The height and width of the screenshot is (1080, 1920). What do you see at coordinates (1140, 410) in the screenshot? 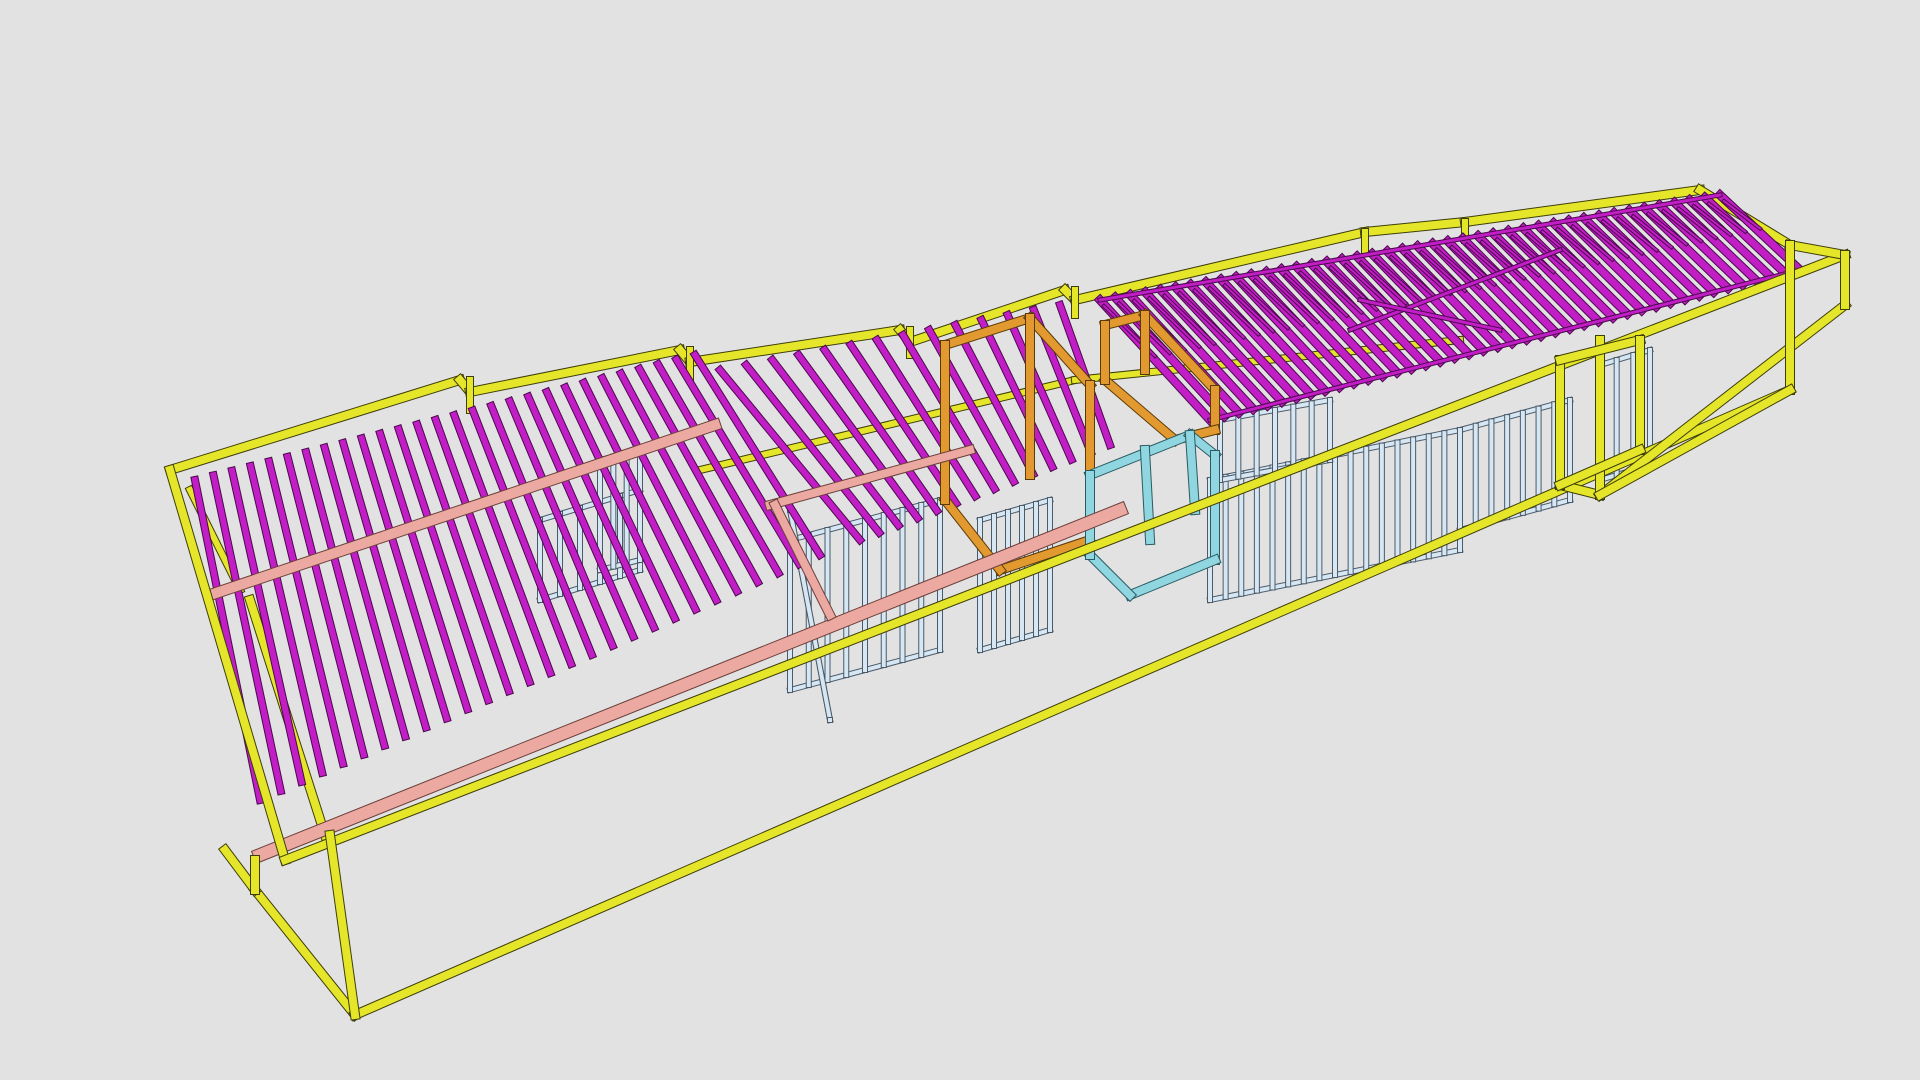
I see `orange-frame` at bounding box center [1140, 410].